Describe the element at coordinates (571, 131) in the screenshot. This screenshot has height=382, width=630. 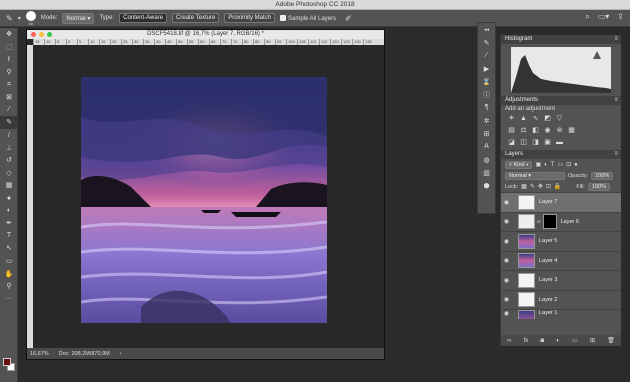
I see `color-lookup-icon: ▦` at that location.